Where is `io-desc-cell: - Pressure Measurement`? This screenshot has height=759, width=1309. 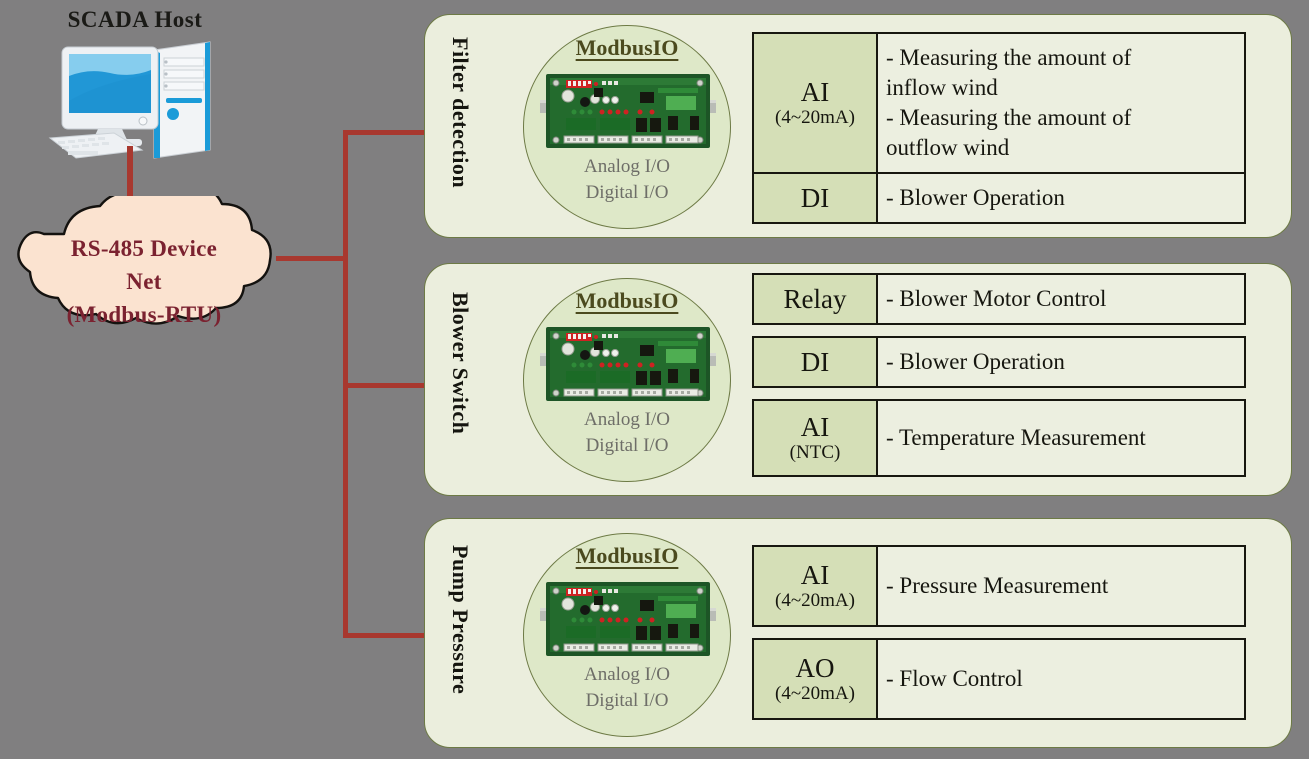 io-desc-cell: - Pressure Measurement is located at coordinates (997, 585).